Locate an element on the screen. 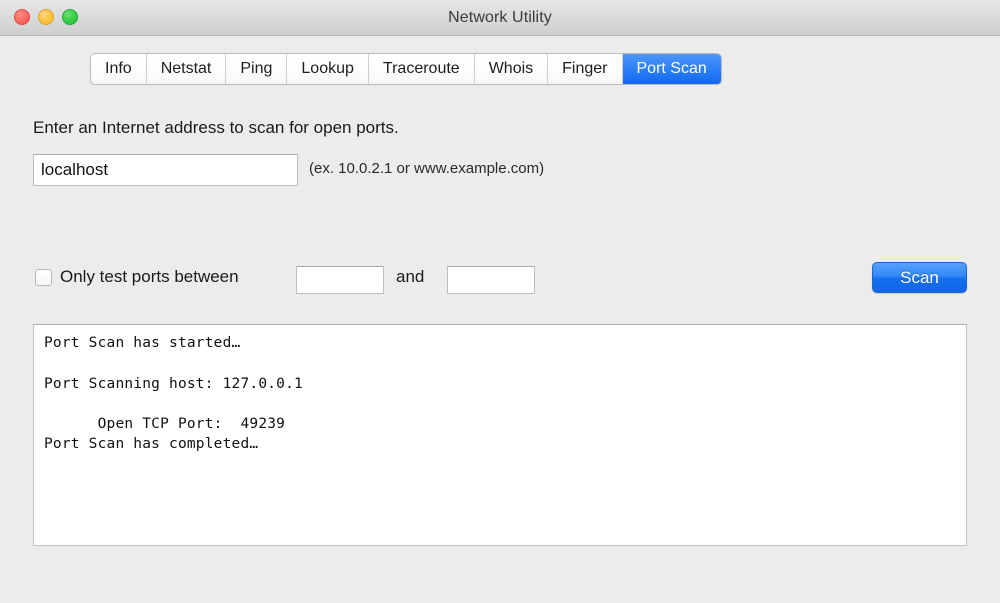 The height and width of the screenshot is (603, 1000). tab-ping: Ping is located at coordinates (257, 69).